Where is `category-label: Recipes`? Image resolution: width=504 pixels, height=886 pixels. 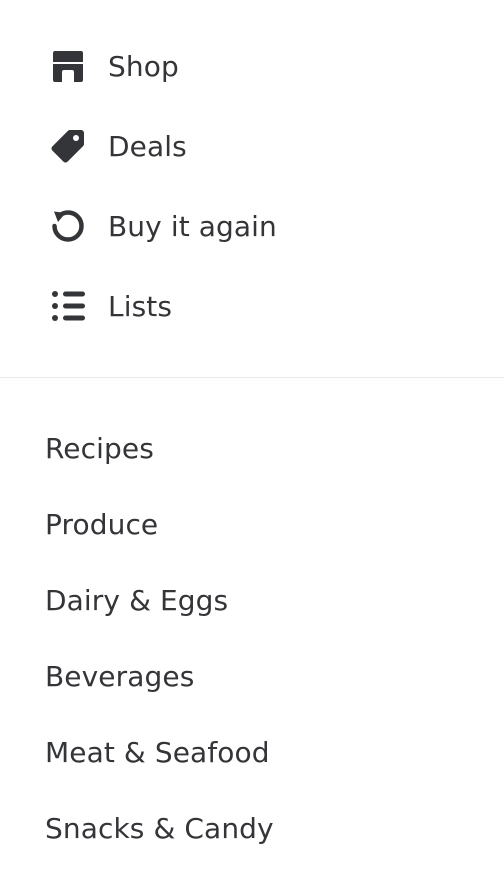
category-label: Recipes is located at coordinates (99, 448).